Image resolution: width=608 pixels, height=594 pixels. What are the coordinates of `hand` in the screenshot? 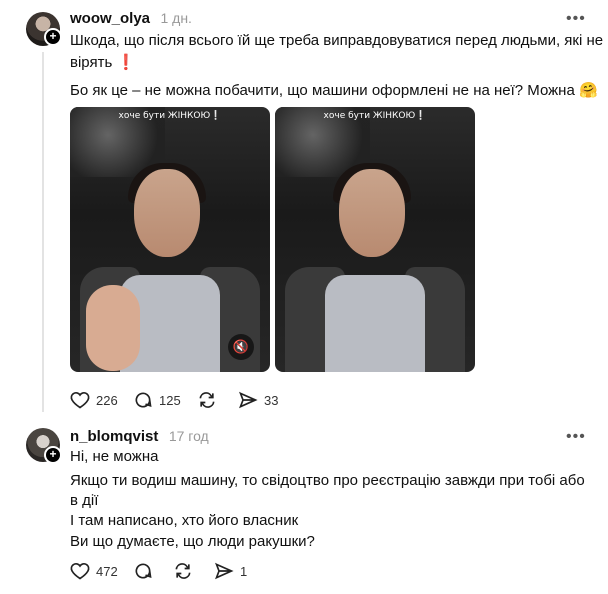 It's located at (113, 328).